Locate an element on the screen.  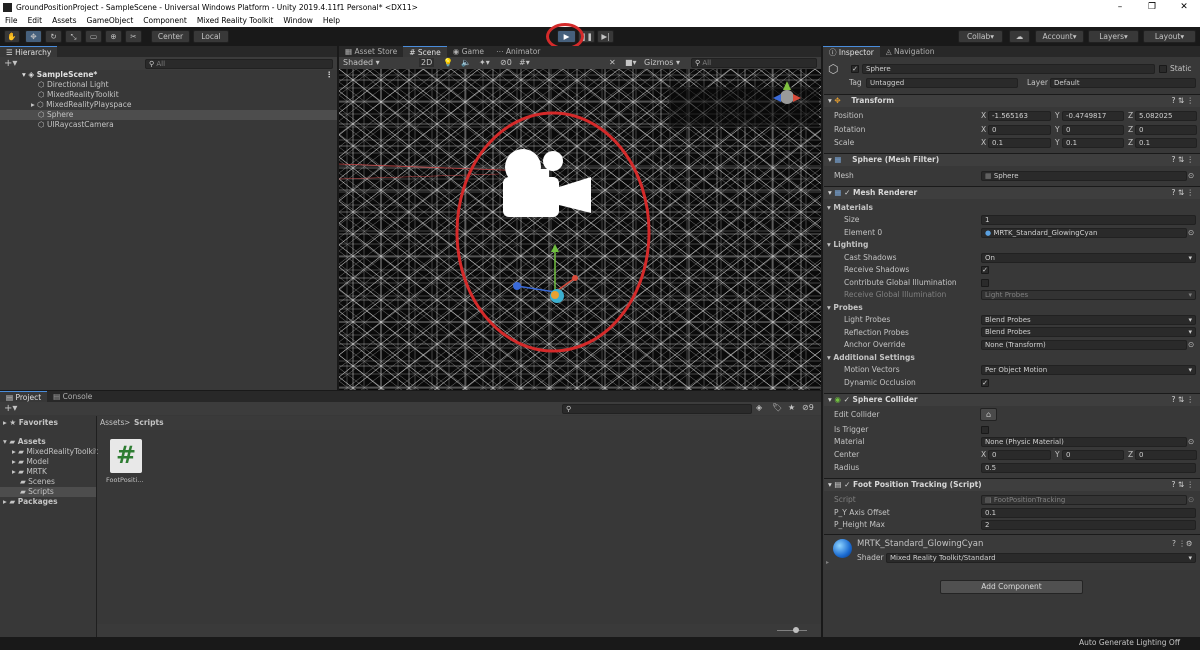
material-expand-icon: ▸ is located at coordinates (827, 563).